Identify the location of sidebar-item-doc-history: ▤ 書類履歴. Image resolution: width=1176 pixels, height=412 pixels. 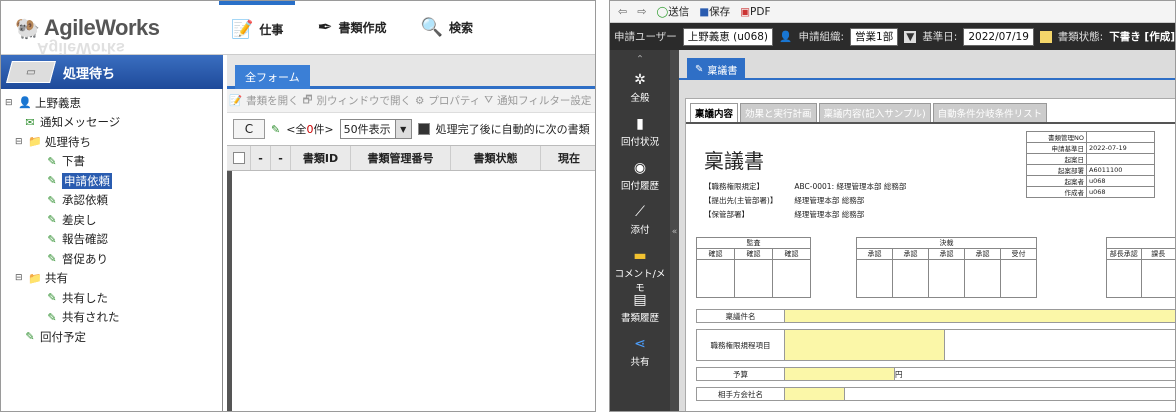
(640, 310).